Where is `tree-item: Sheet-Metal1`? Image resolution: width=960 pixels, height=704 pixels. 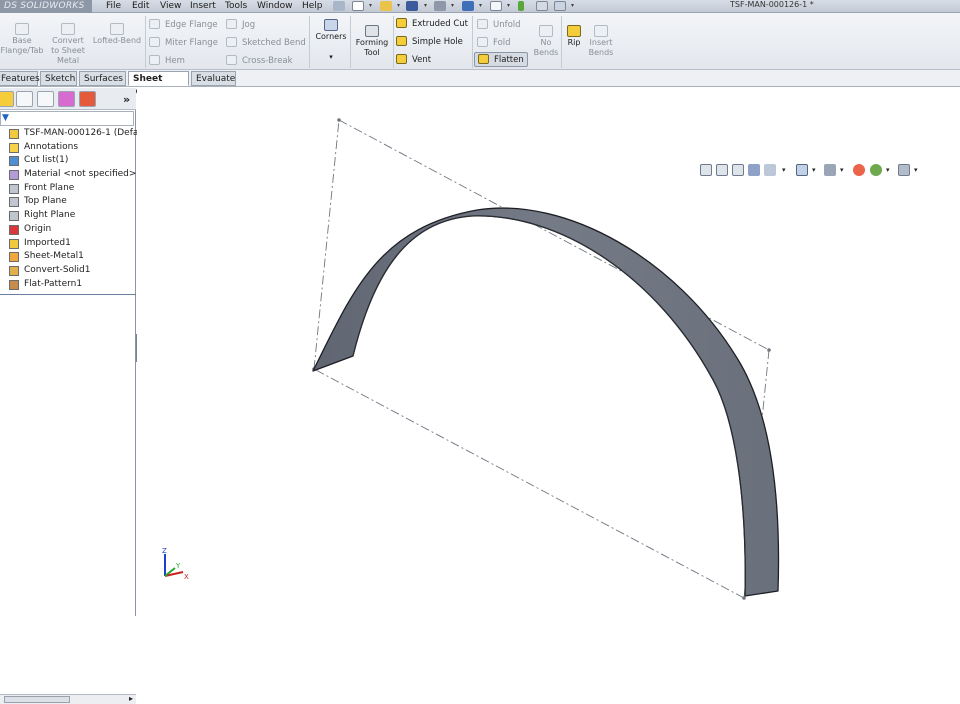
tree-item: Sheet-Metal1 is located at coordinates (68, 257).